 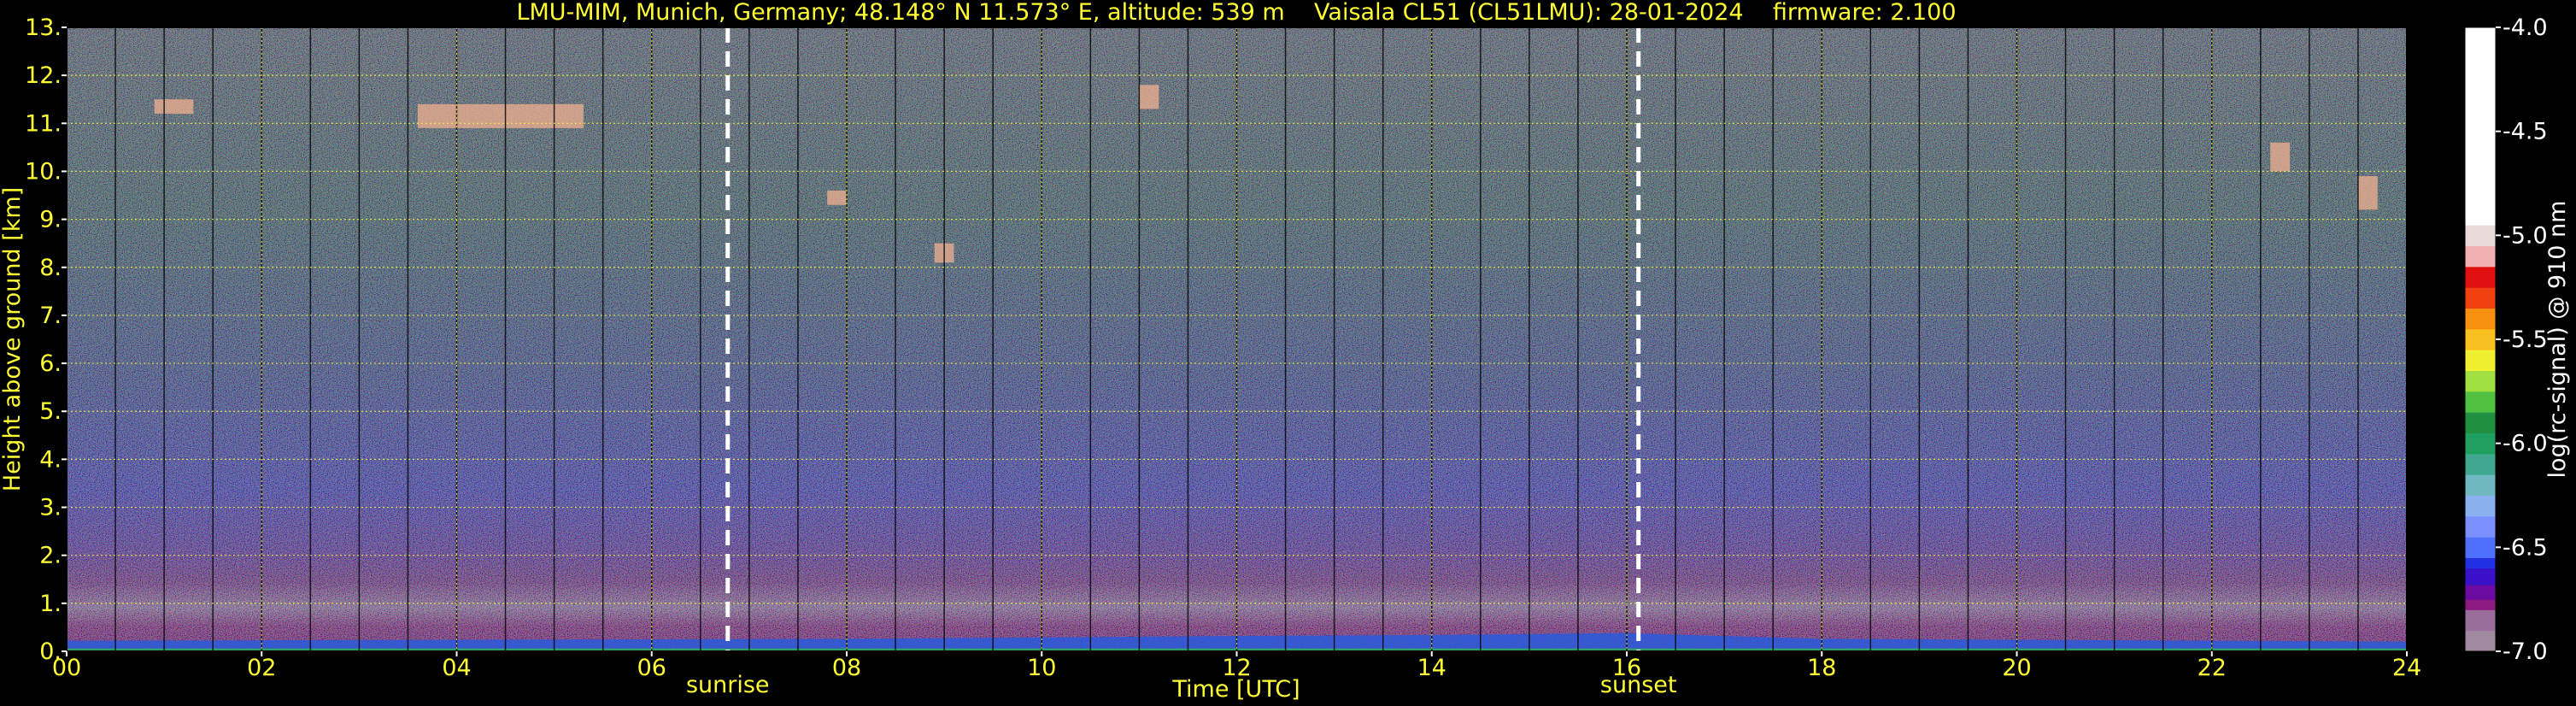 What do you see at coordinates (50, 220) in the screenshot?
I see `y-tick-label: 9.` at bounding box center [50, 220].